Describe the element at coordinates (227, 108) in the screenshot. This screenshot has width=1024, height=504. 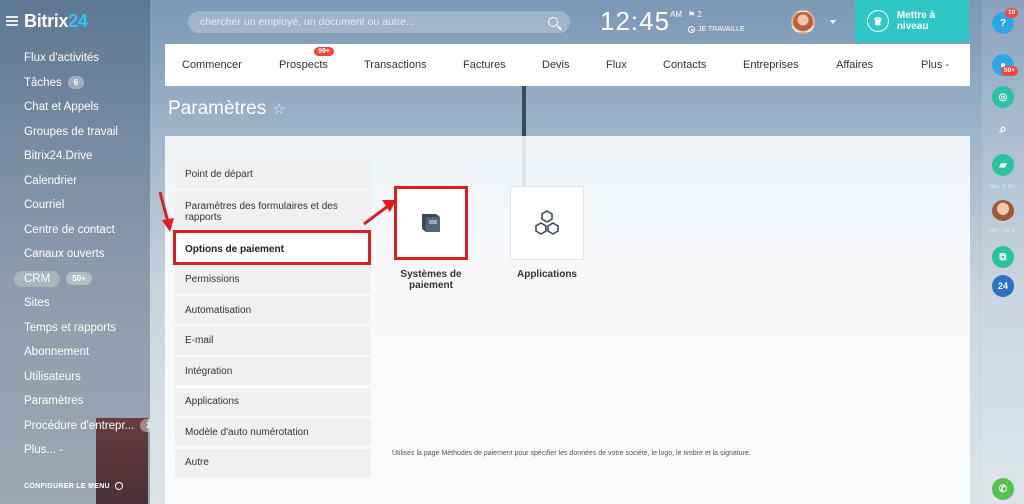
I see `page-title: Paramètres ☆` at that location.